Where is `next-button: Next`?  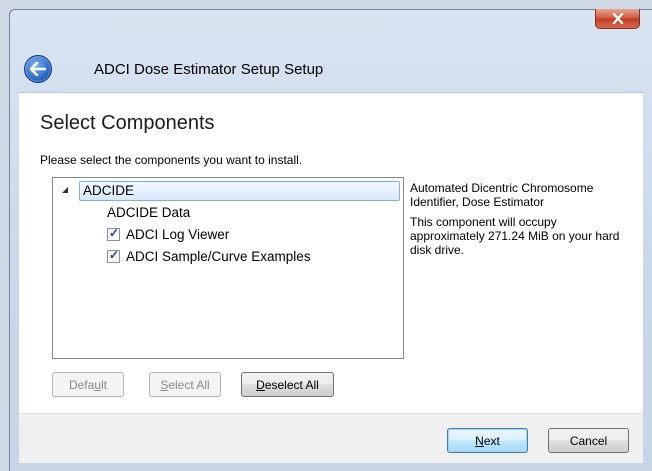
next-button: Next is located at coordinates (487, 440).